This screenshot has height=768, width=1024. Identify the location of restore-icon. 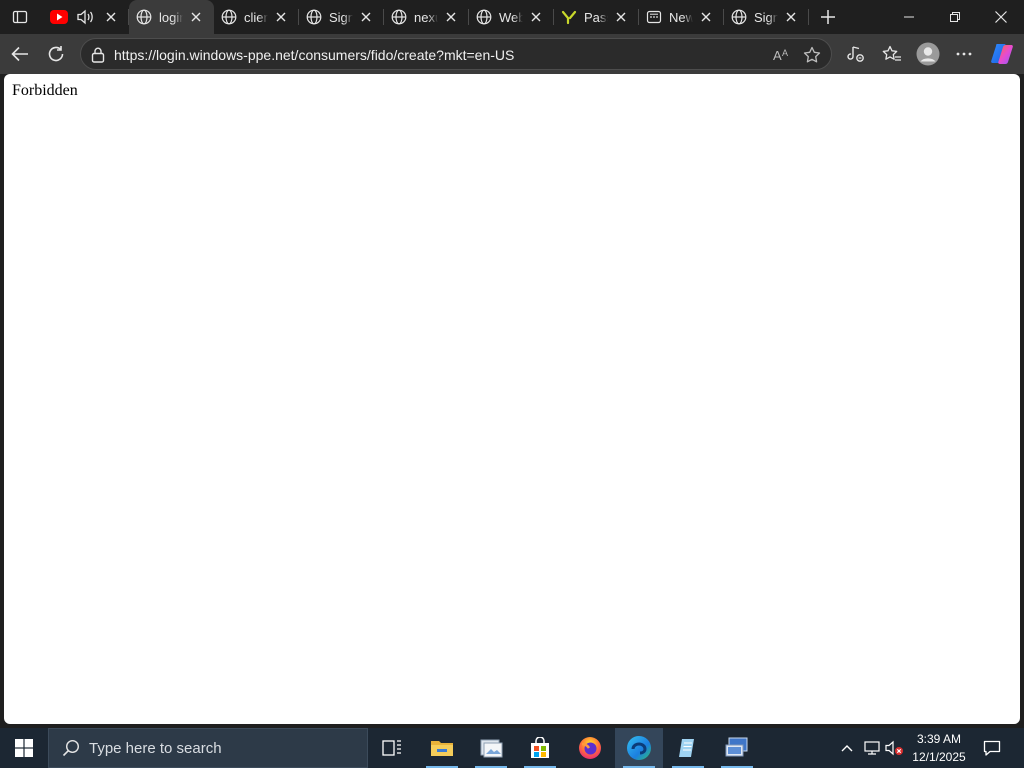
(955, 17).